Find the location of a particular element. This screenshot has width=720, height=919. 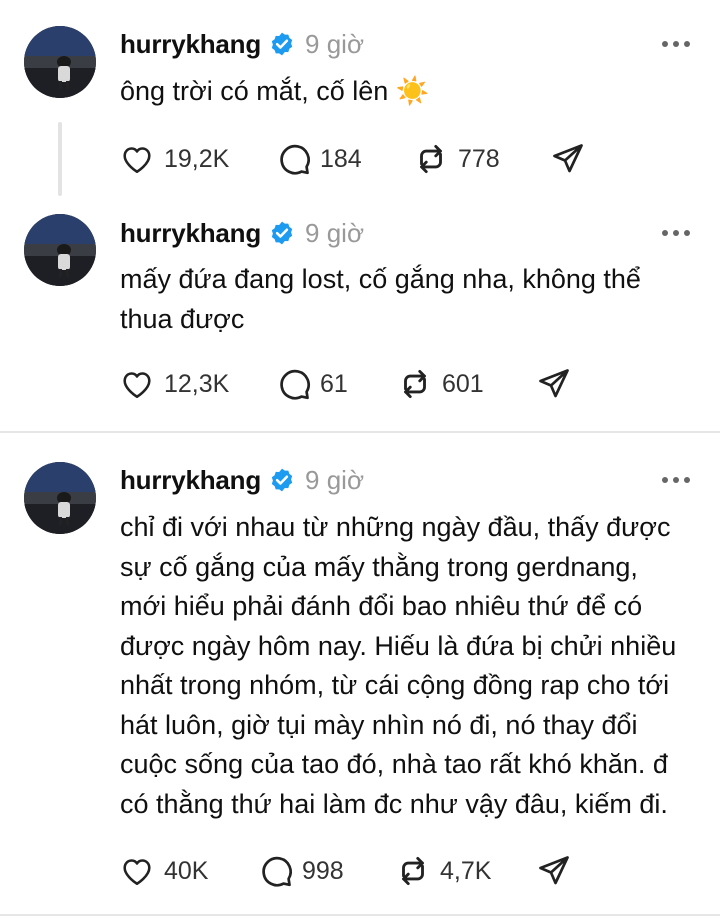

like-button: 12,3K is located at coordinates (173, 384).